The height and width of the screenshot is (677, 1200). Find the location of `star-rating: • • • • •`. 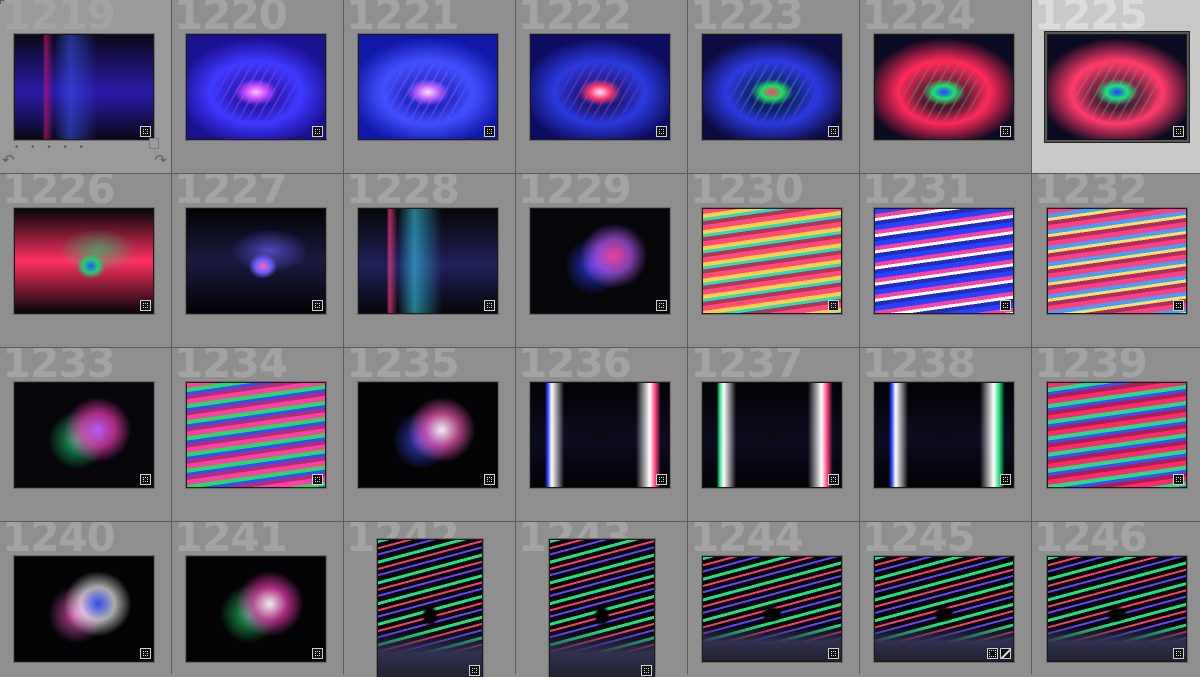

star-rating: • • • • • is located at coordinates (51, 148).